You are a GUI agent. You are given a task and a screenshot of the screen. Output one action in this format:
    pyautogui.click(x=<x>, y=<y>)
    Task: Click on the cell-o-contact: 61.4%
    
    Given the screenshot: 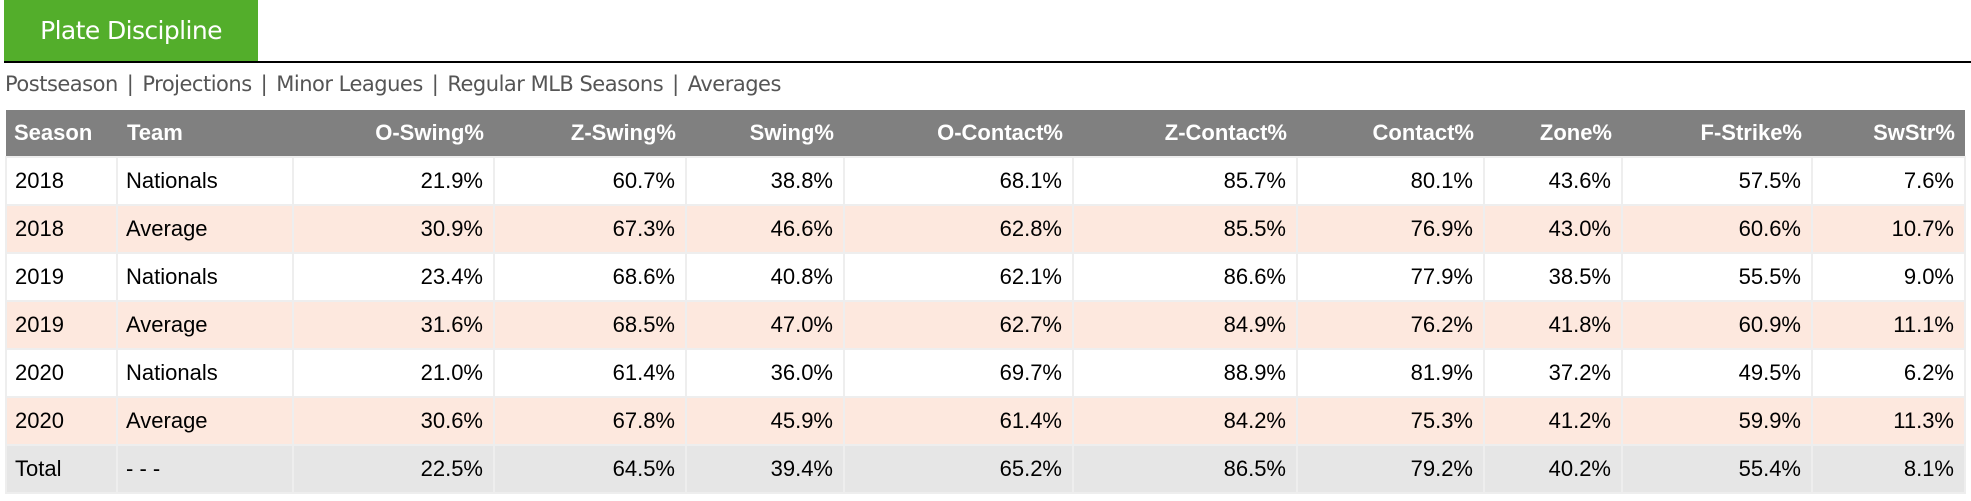 What is the action you would take?
    pyautogui.click(x=958, y=421)
    